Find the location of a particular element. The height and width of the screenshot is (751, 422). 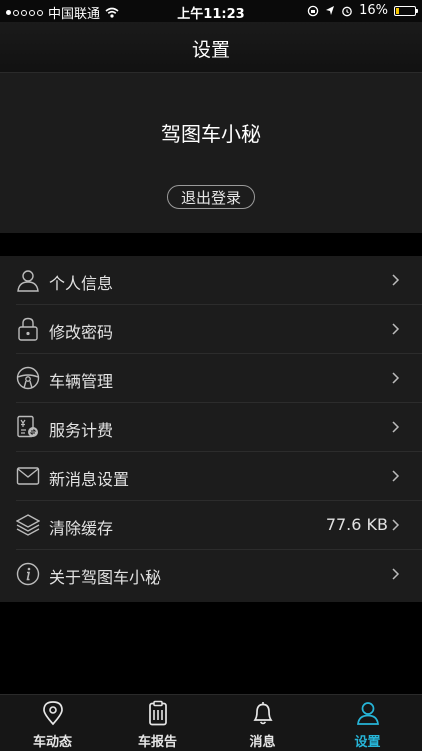

menu-item-label: 服务计费 is located at coordinates (81, 430).